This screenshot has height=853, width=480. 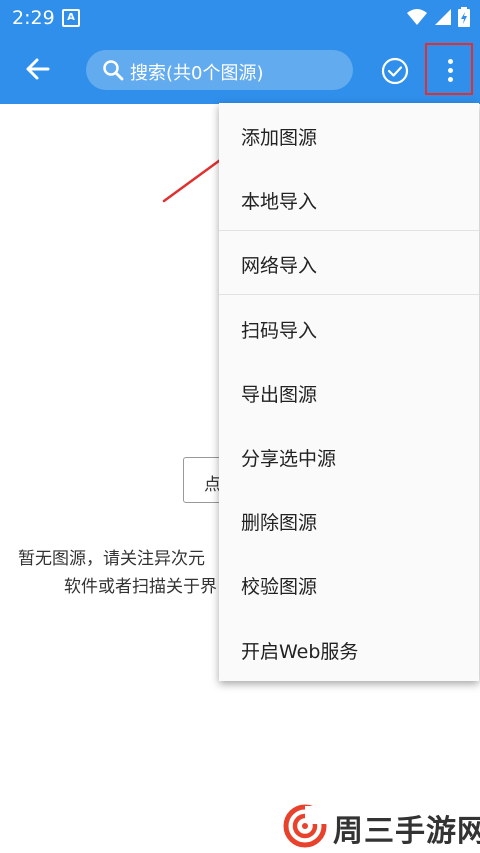 What do you see at coordinates (417, 17) in the screenshot?
I see `wifi-icon` at bounding box center [417, 17].